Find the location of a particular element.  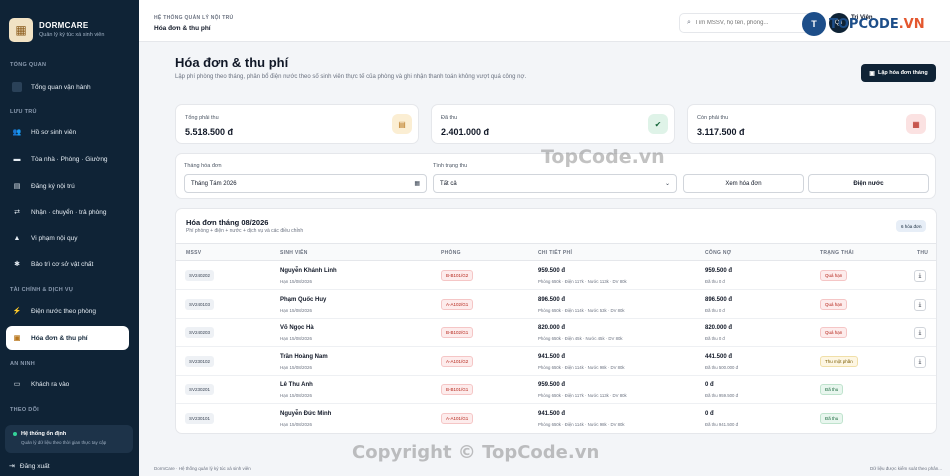

watermark-logo-suffix: .VN is located at coordinates (911, 24).